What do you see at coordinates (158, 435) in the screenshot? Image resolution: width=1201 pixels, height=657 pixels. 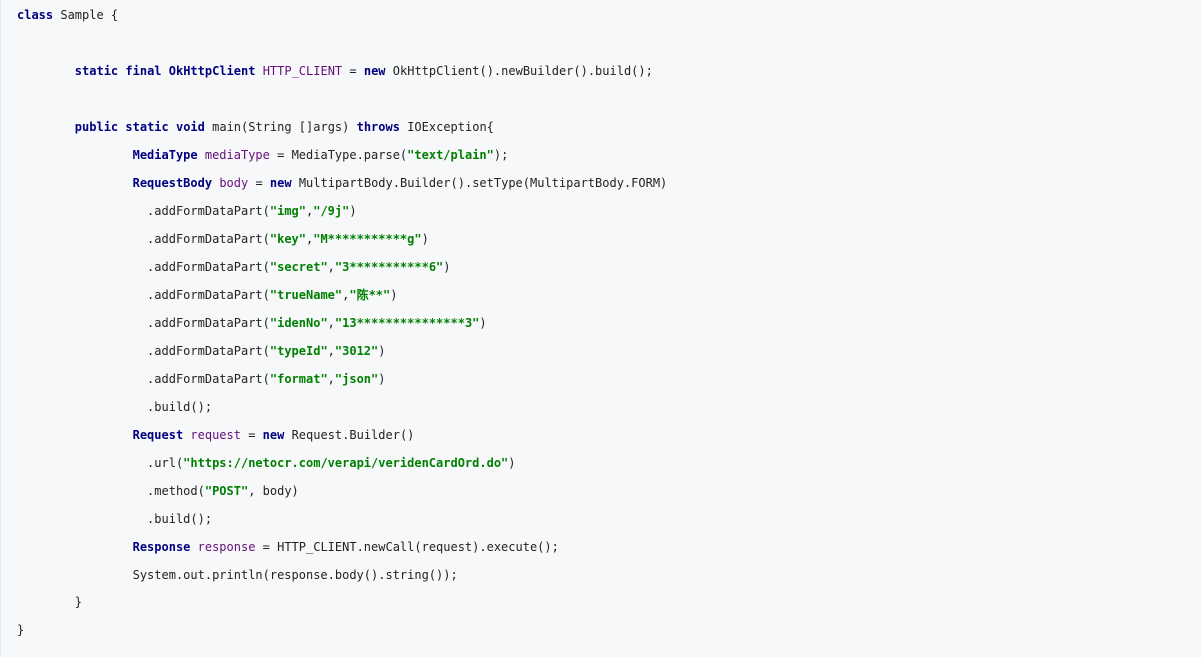 I see `code-type: Request` at bounding box center [158, 435].